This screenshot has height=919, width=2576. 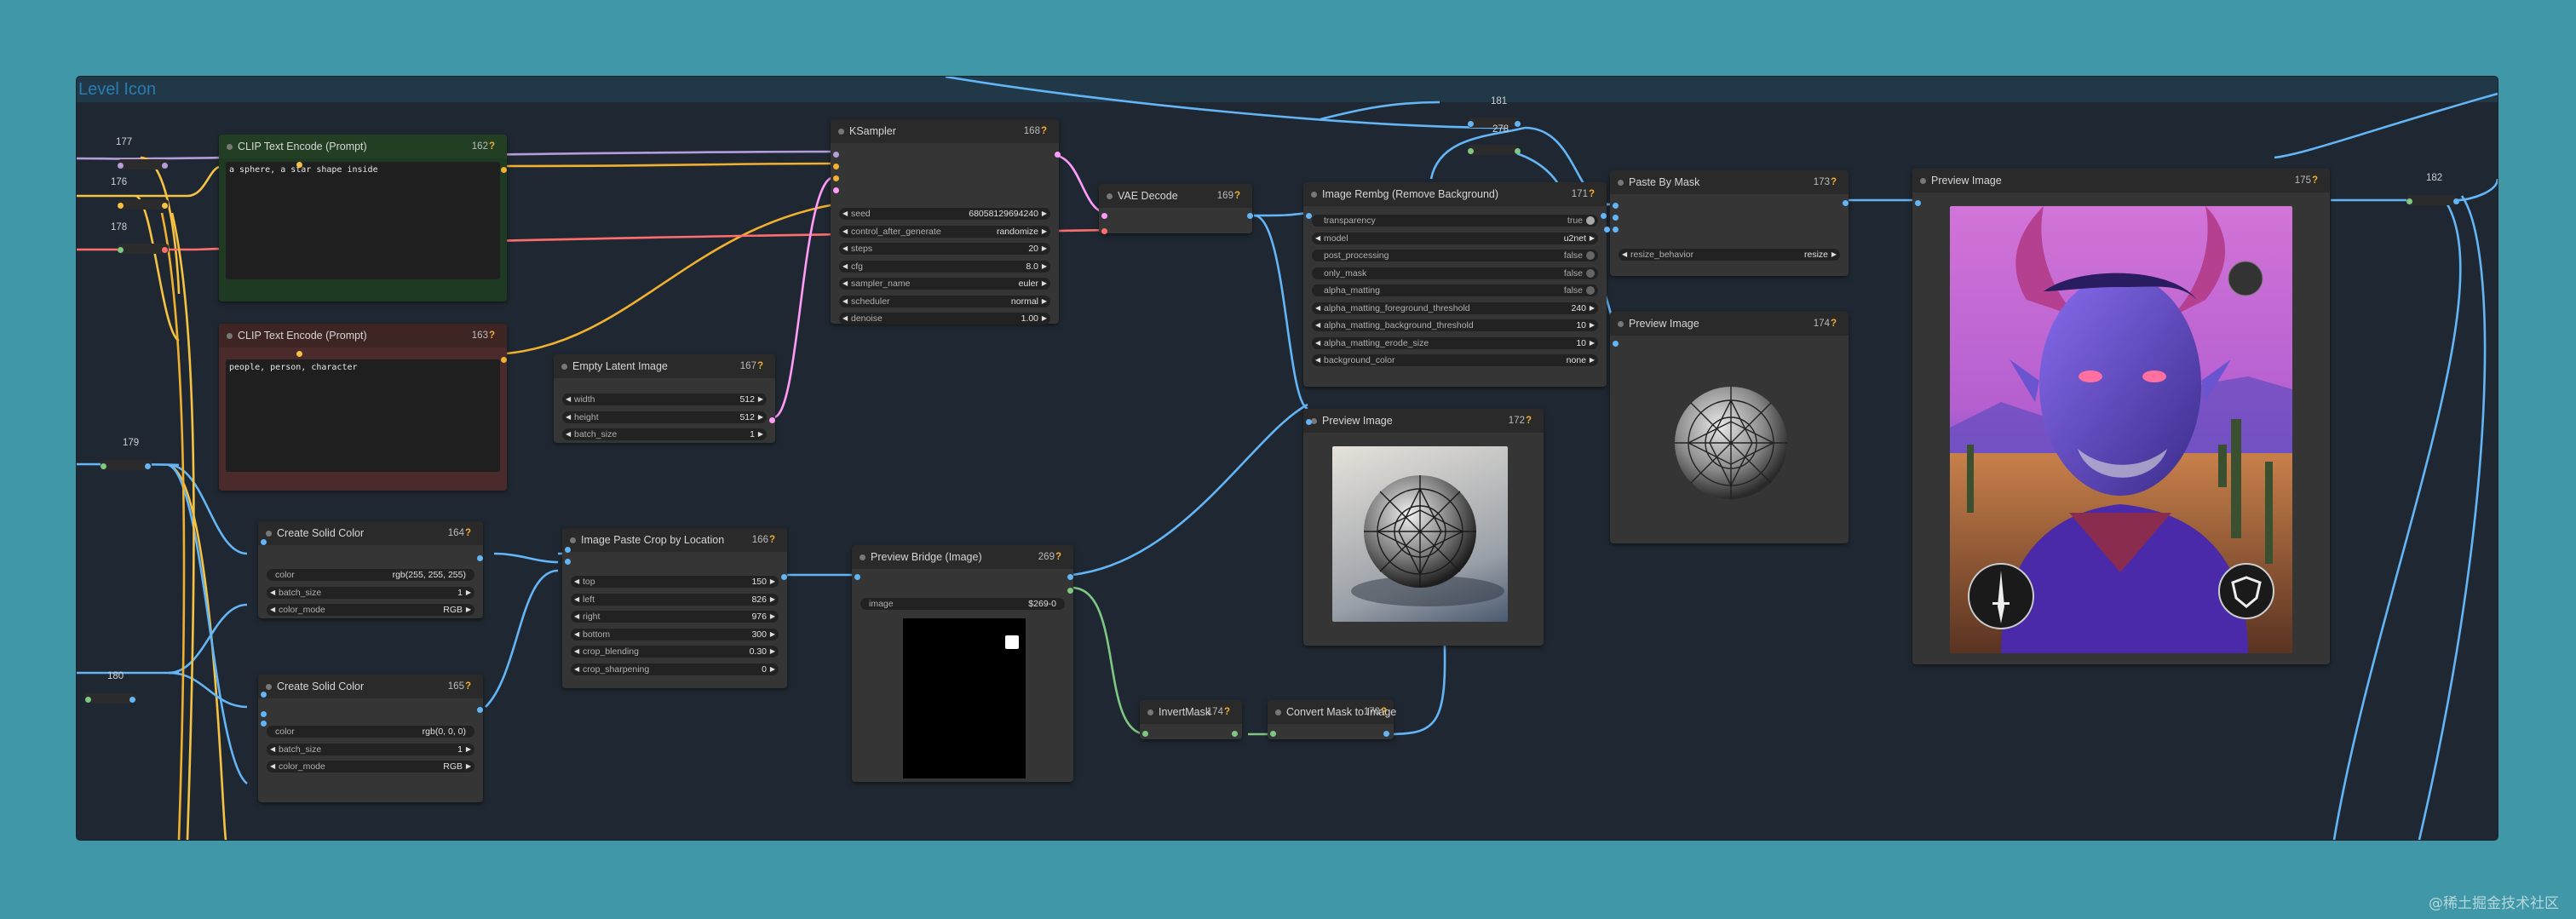 I want to click on transparency-widget: transparency true, so click(x=1455, y=221).